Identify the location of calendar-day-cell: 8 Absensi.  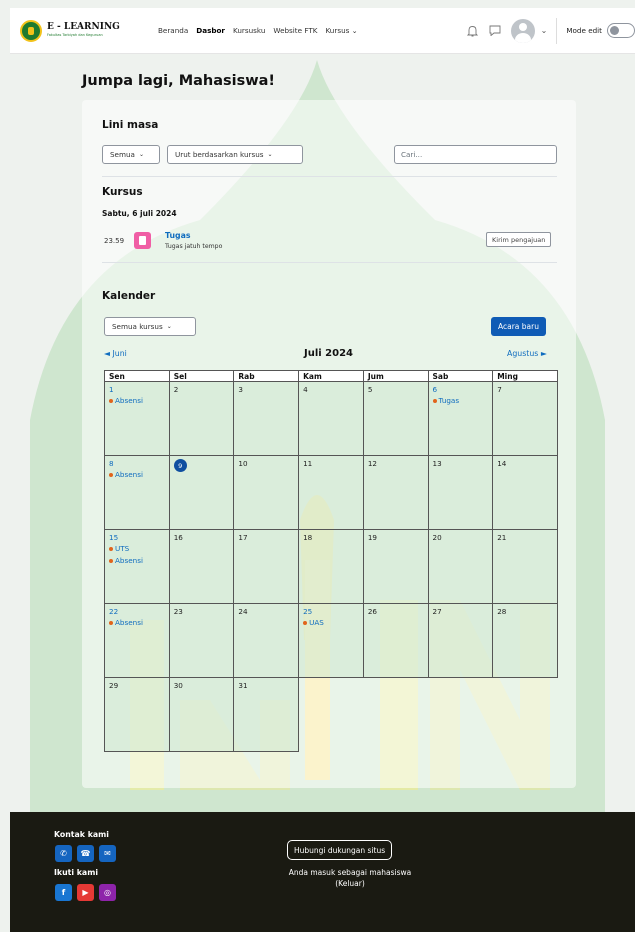
(137, 492).